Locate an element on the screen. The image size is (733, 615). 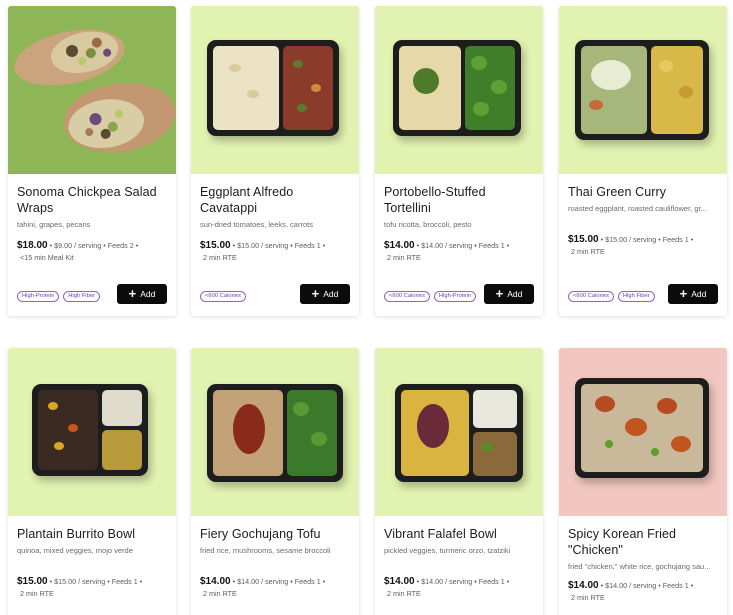
meal-price-line: $18.00 • $9.00 / serving • Feeds 2 • is located at coordinates (92, 246).